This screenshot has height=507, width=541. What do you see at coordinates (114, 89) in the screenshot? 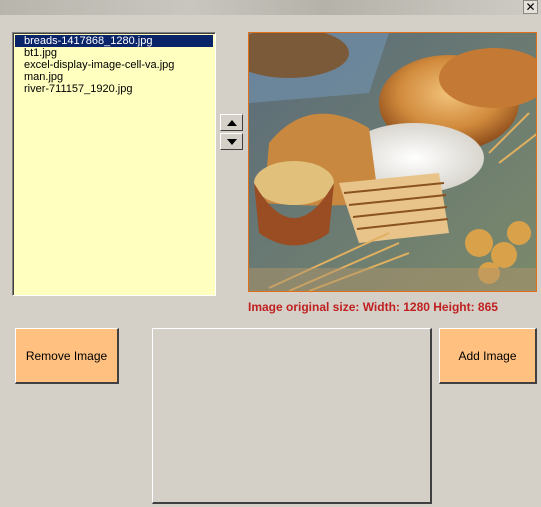
I see `list-item: river-711157_1920.jpg` at bounding box center [114, 89].